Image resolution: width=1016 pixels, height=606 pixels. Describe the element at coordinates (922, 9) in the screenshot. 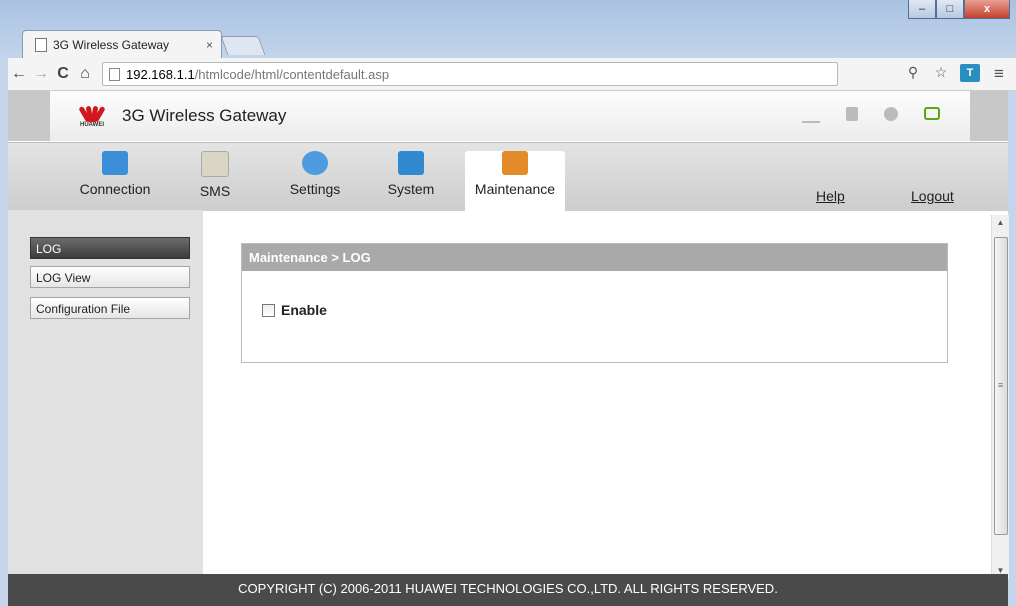

I see `minimize-button: –` at that location.